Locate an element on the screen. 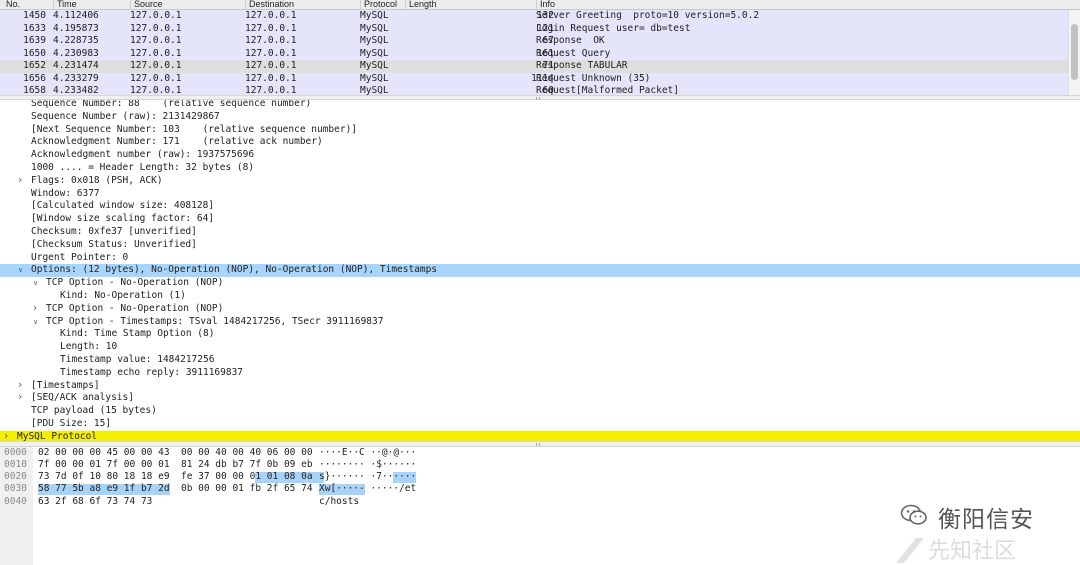 This screenshot has width=1080, height=565. detail-row: [PDU Size: 15] is located at coordinates (540, 424).